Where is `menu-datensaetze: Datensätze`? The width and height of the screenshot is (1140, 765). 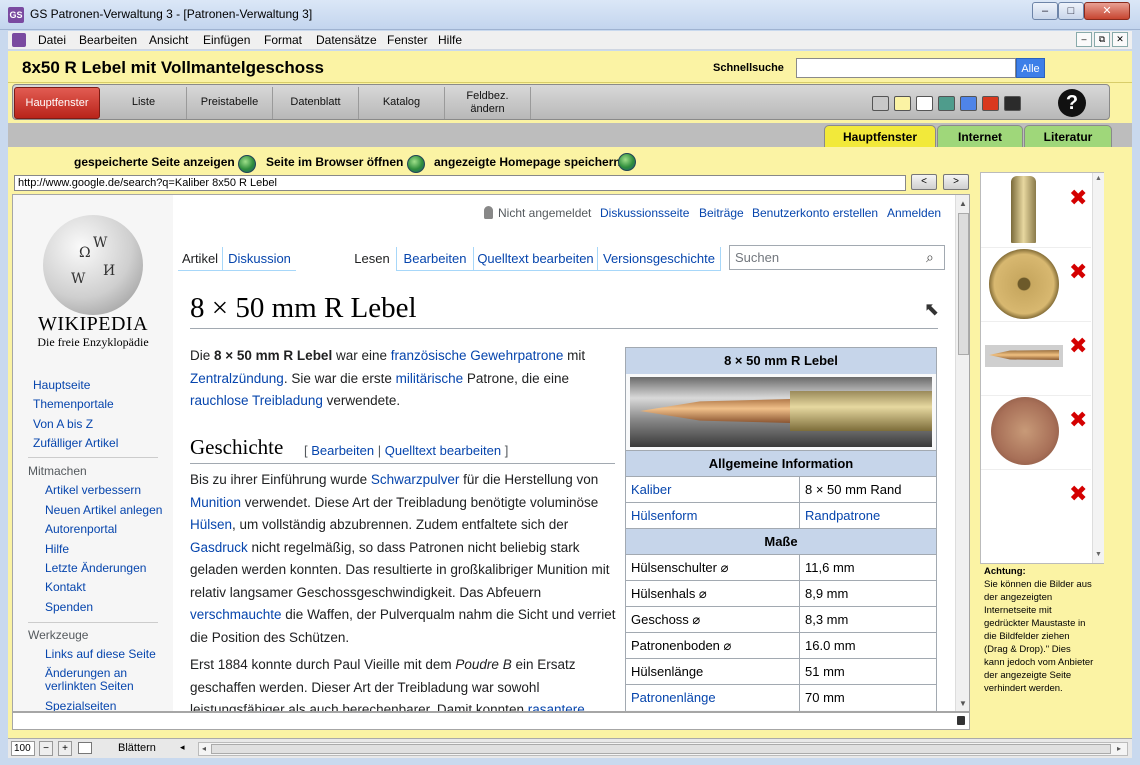 menu-datensaetze: Datensätze is located at coordinates (346, 40).